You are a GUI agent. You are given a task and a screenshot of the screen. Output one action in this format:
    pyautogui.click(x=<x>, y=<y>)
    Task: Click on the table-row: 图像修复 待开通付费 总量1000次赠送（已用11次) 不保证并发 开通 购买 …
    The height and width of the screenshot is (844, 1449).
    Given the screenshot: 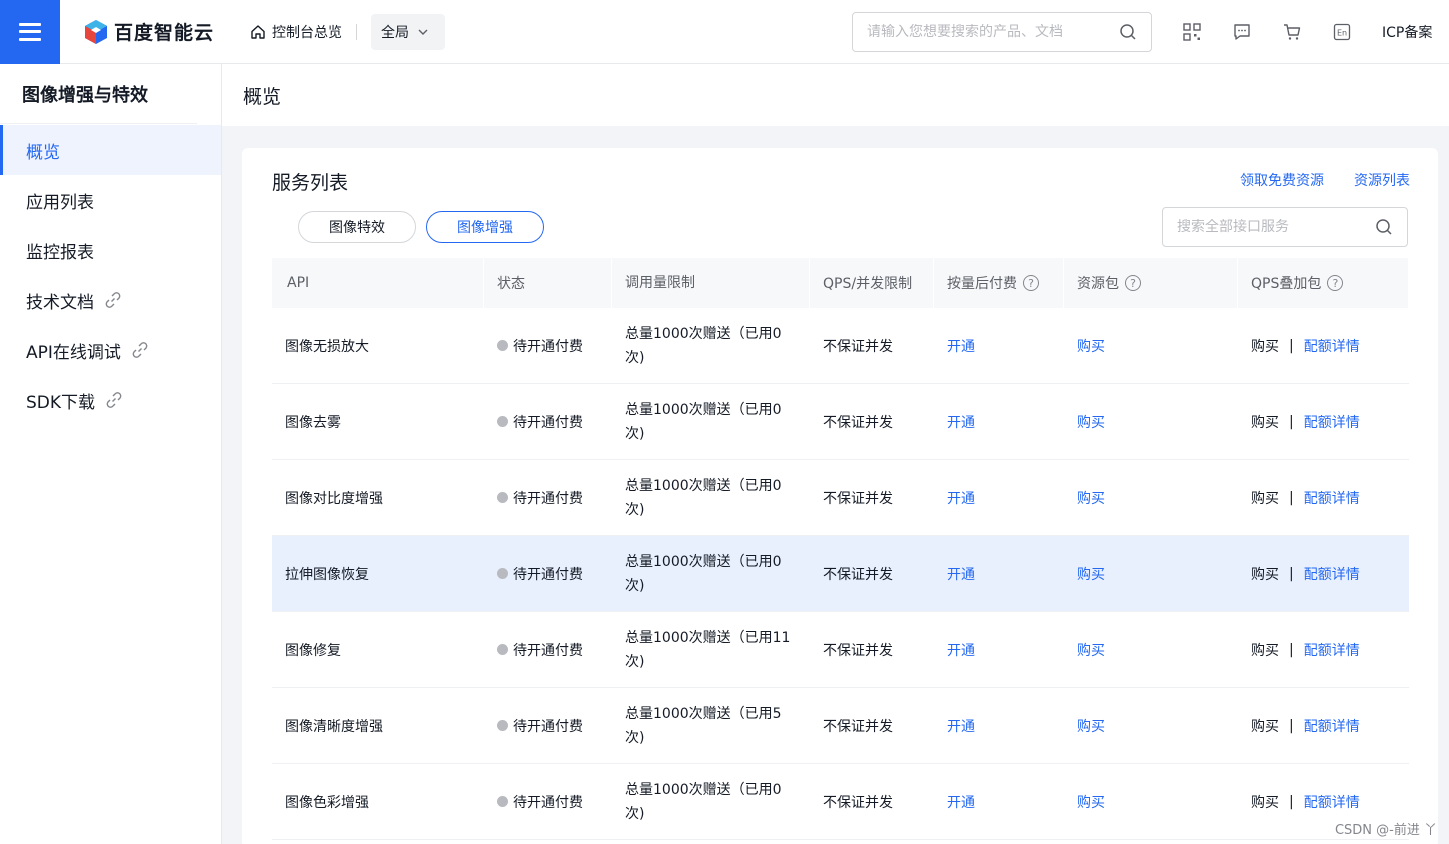 What is the action you would take?
    pyautogui.click(x=840, y=650)
    